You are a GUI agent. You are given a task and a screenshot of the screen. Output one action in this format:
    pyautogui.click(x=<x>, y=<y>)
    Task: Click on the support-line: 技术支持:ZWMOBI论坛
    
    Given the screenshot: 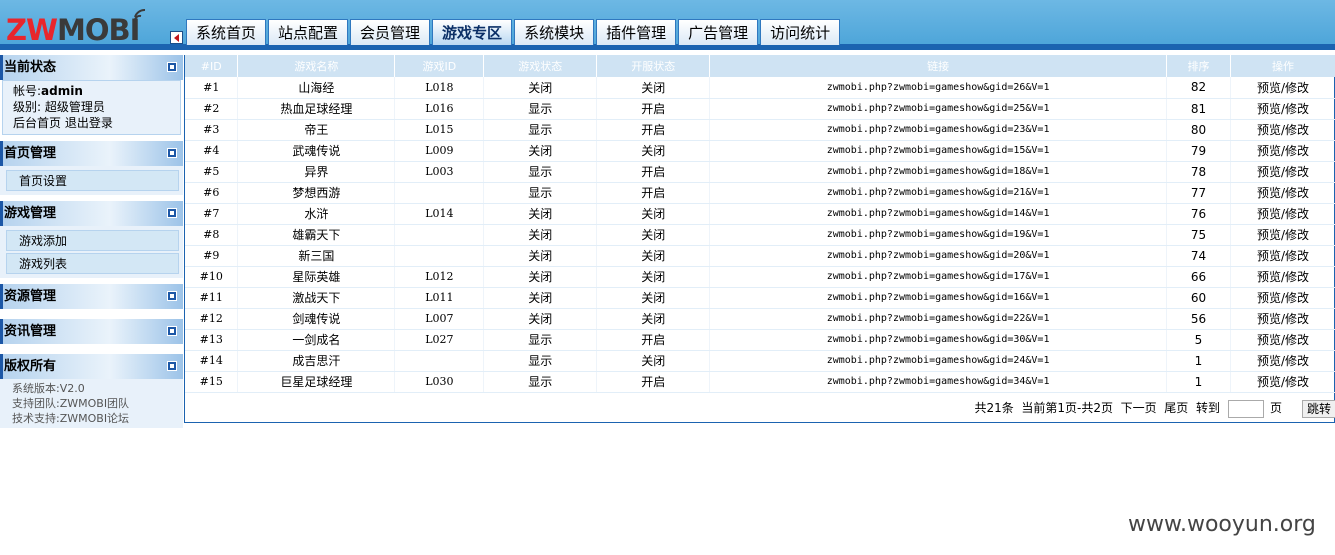 What is the action you would take?
    pyautogui.click(x=71, y=418)
    